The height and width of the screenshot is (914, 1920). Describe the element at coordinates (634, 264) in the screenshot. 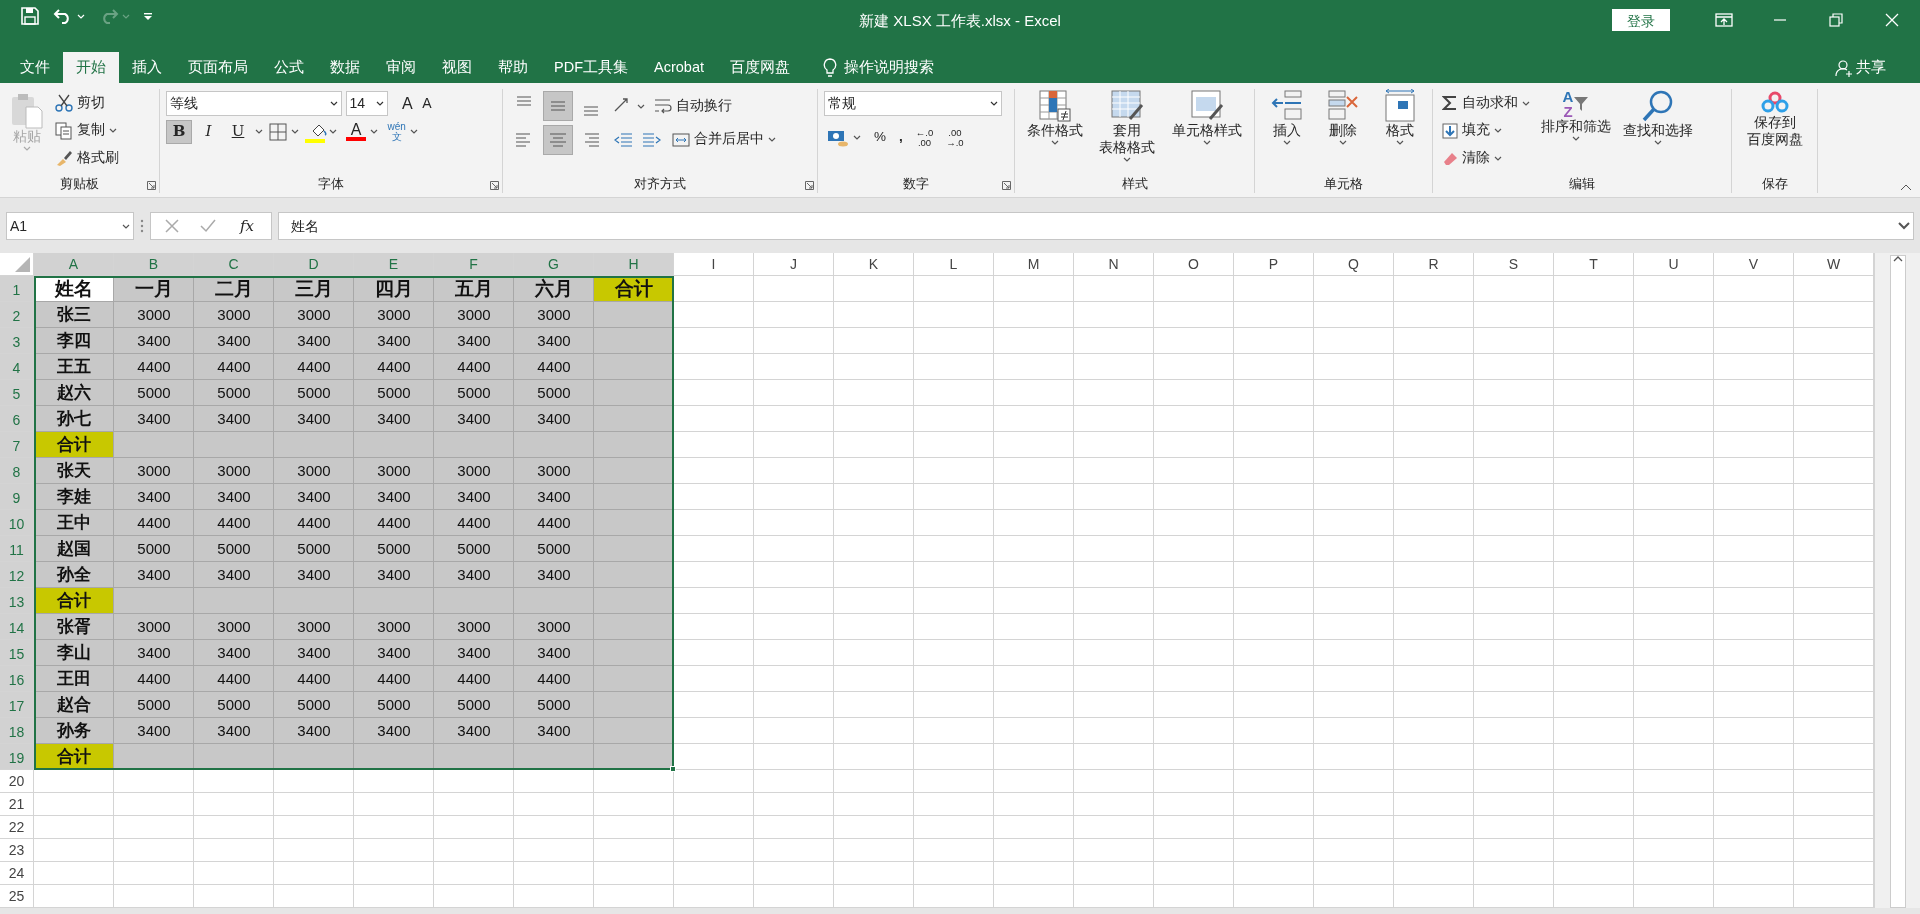

I see `column-header: H` at that location.